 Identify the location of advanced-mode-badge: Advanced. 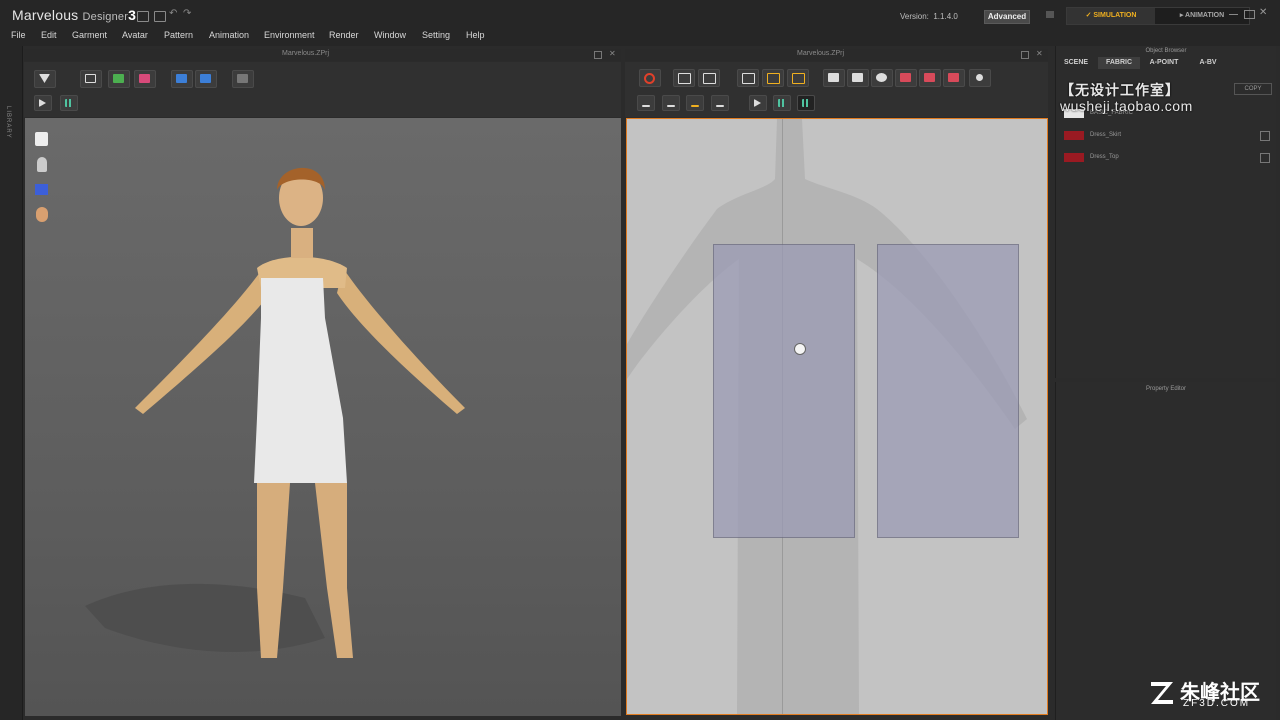
(1007, 17).